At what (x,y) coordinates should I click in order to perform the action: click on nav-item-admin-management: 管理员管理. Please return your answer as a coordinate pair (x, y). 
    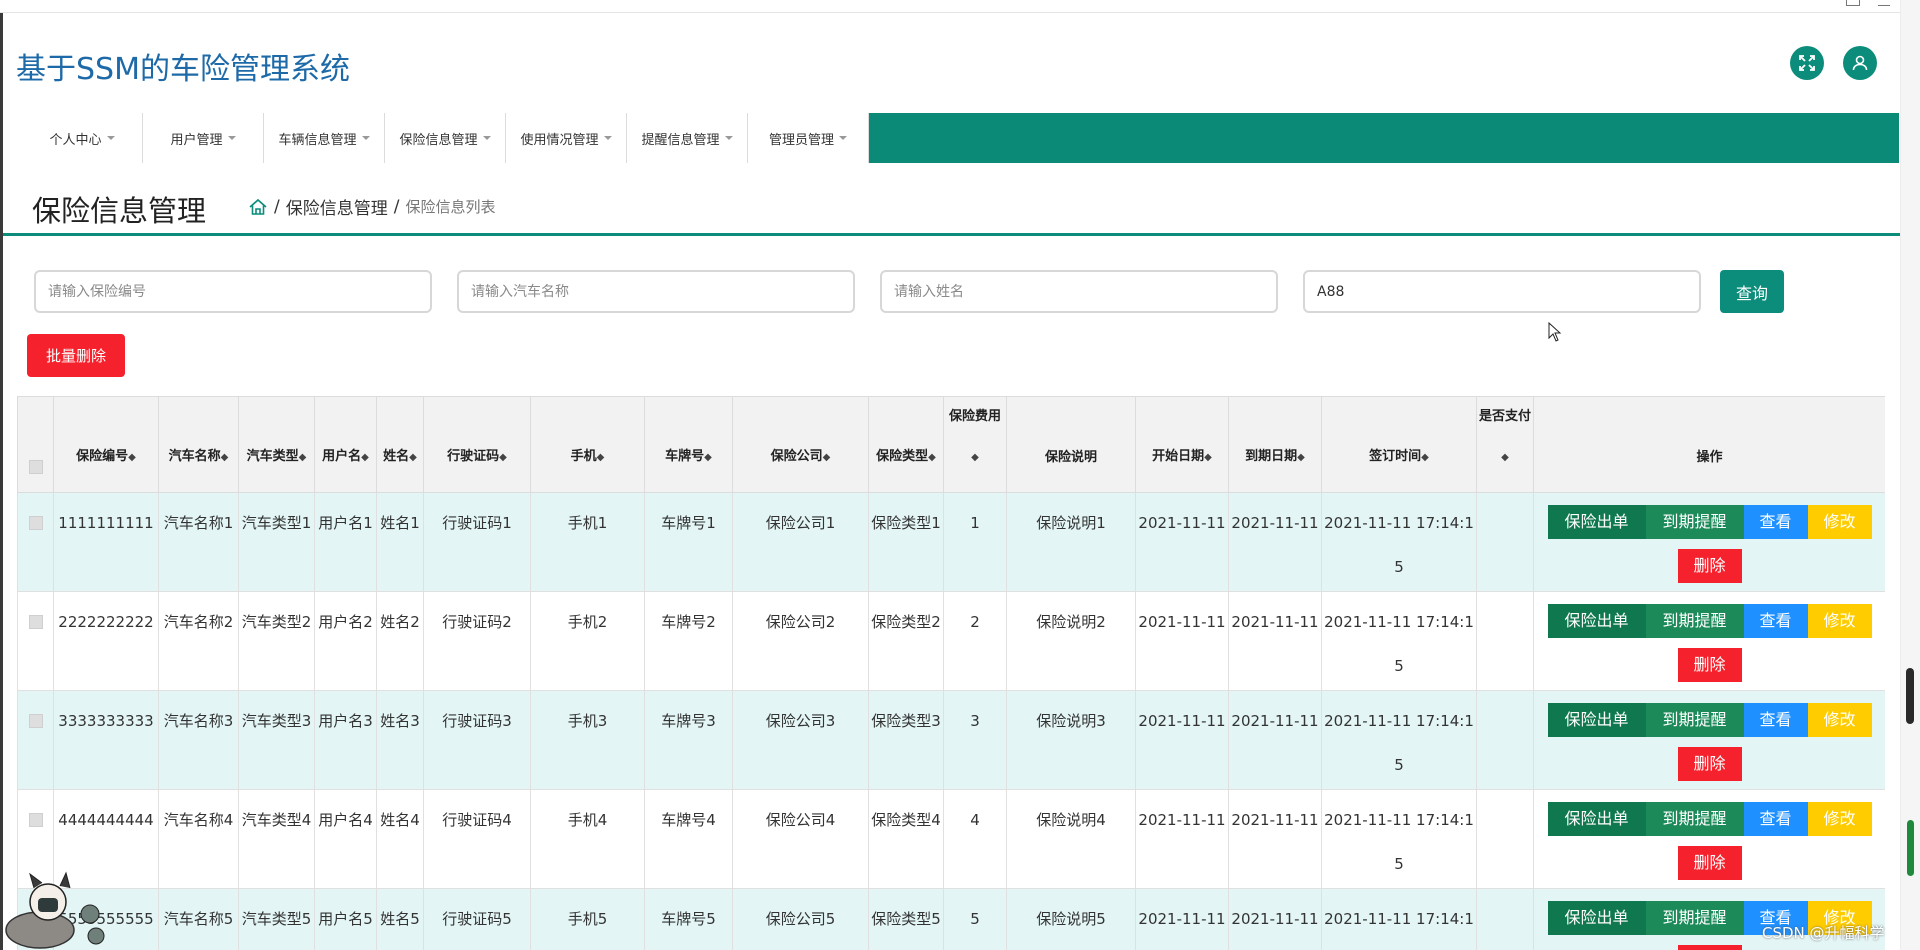
    Looking at the image, I should click on (808, 138).